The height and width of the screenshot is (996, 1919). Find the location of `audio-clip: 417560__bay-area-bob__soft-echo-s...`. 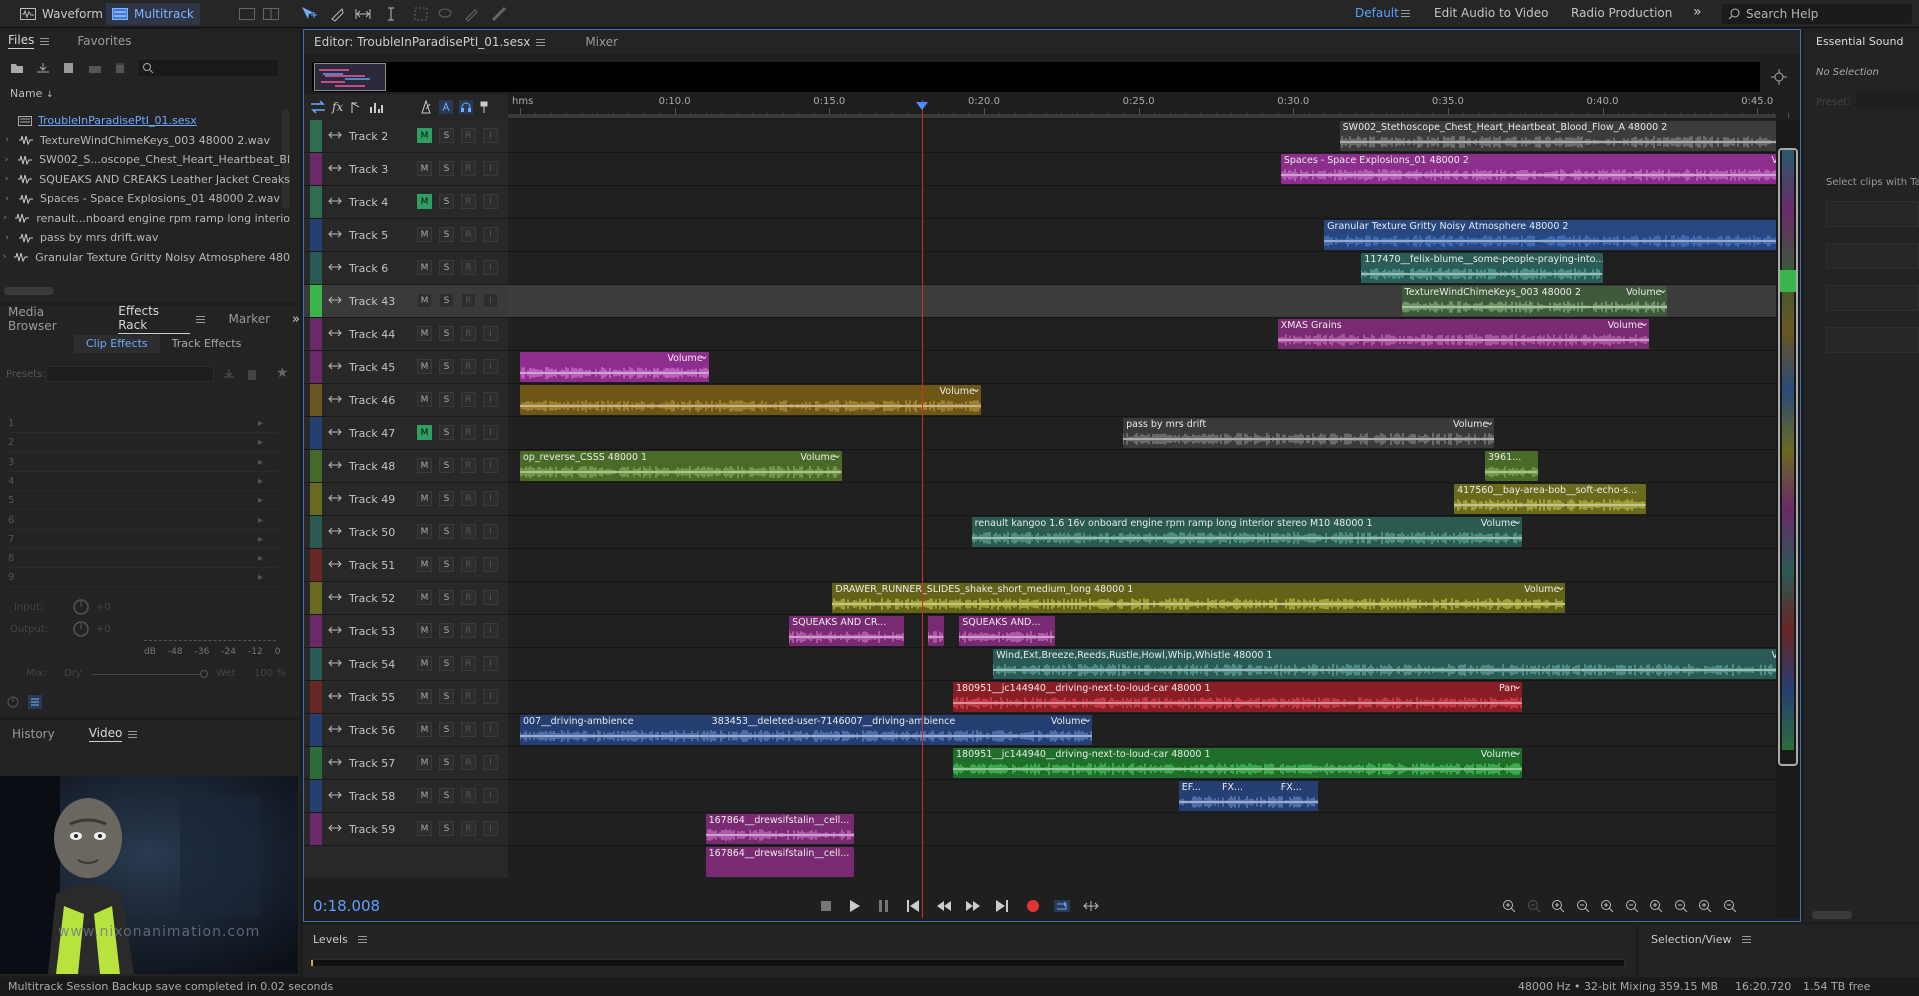

audio-clip: 417560__bay-area-bob__soft-echo-s... is located at coordinates (1550, 499).